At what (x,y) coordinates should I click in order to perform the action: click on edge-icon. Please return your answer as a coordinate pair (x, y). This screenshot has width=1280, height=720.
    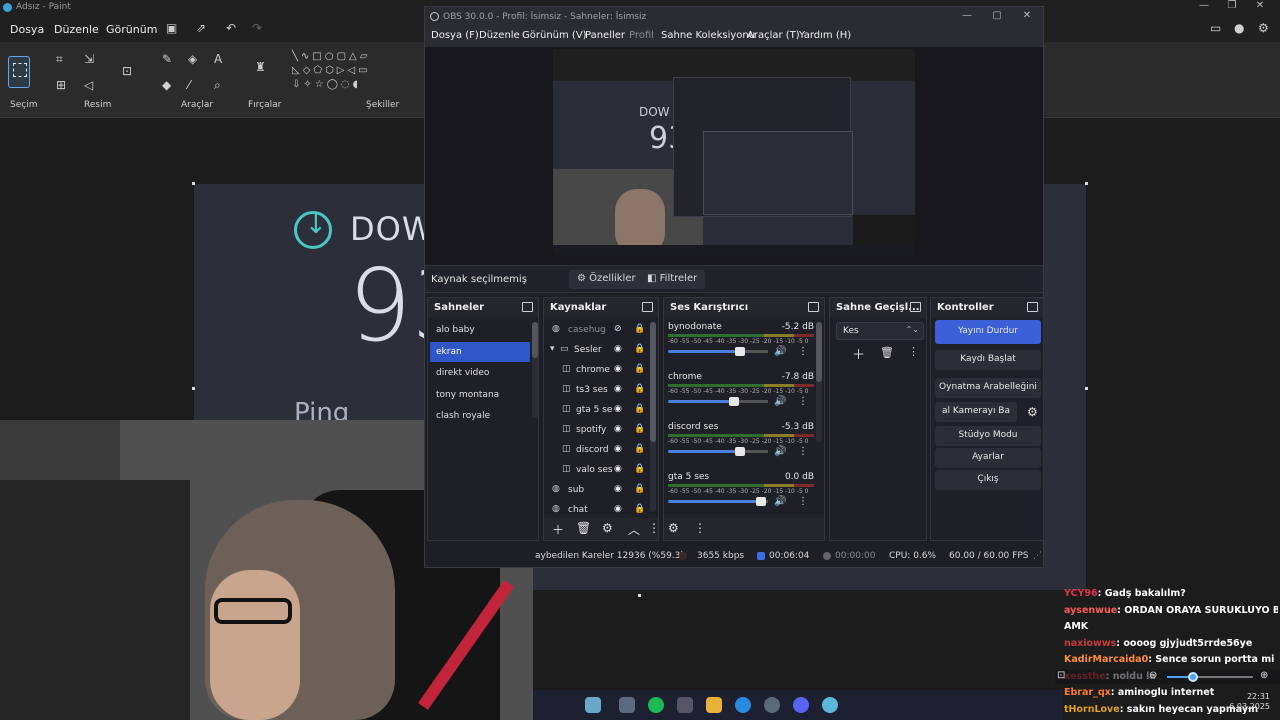
    Looking at the image, I should click on (743, 705).